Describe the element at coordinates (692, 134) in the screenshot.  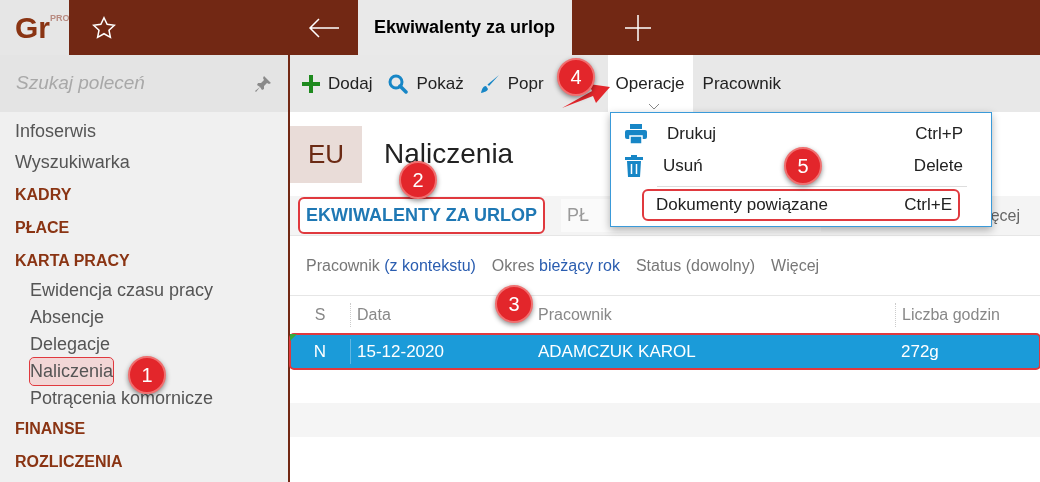
I see `menu-item: Drukuj` at that location.